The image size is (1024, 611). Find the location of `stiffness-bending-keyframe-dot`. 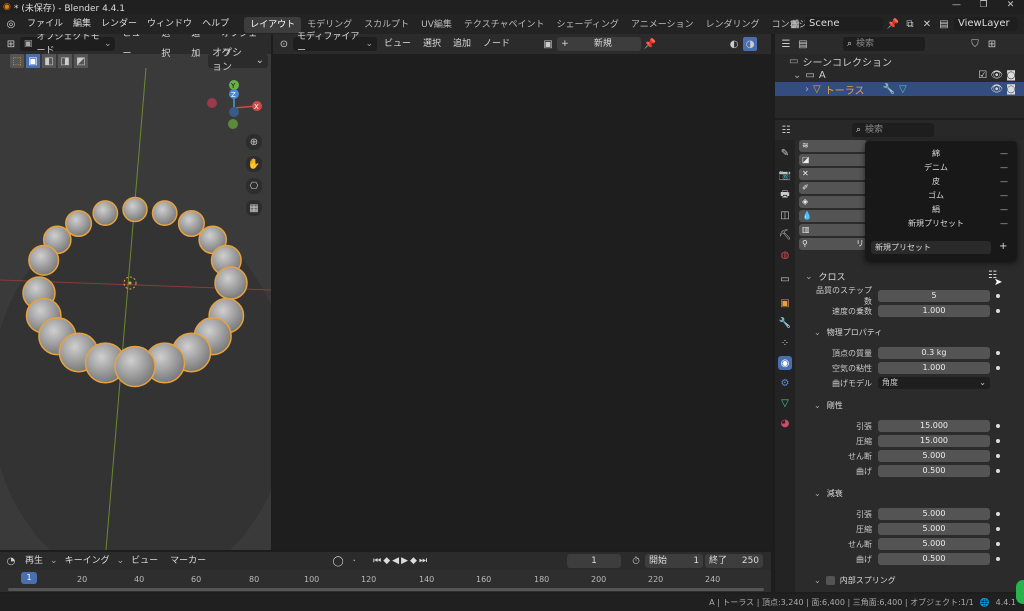

stiffness-bending-keyframe-dot is located at coordinates (998, 471).